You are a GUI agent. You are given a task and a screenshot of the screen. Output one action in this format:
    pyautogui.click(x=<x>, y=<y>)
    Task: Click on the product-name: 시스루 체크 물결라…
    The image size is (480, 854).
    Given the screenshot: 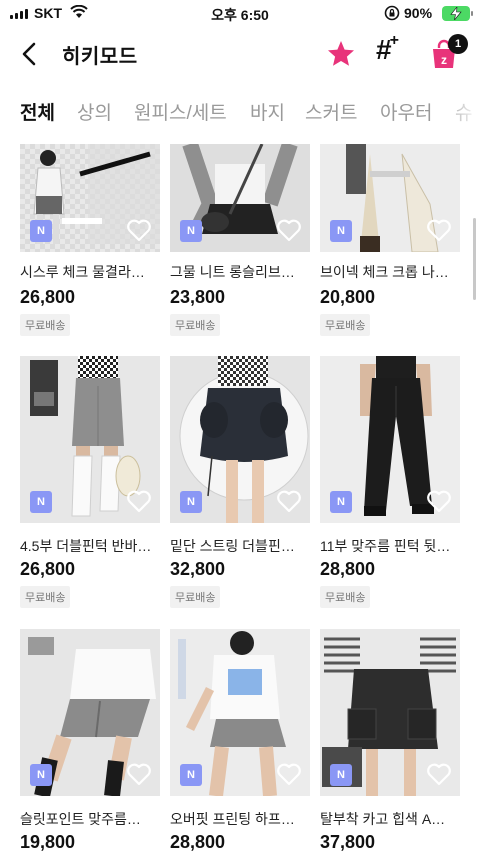 What is the action you would take?
    pyautogui.click(x=90, y=272)
    